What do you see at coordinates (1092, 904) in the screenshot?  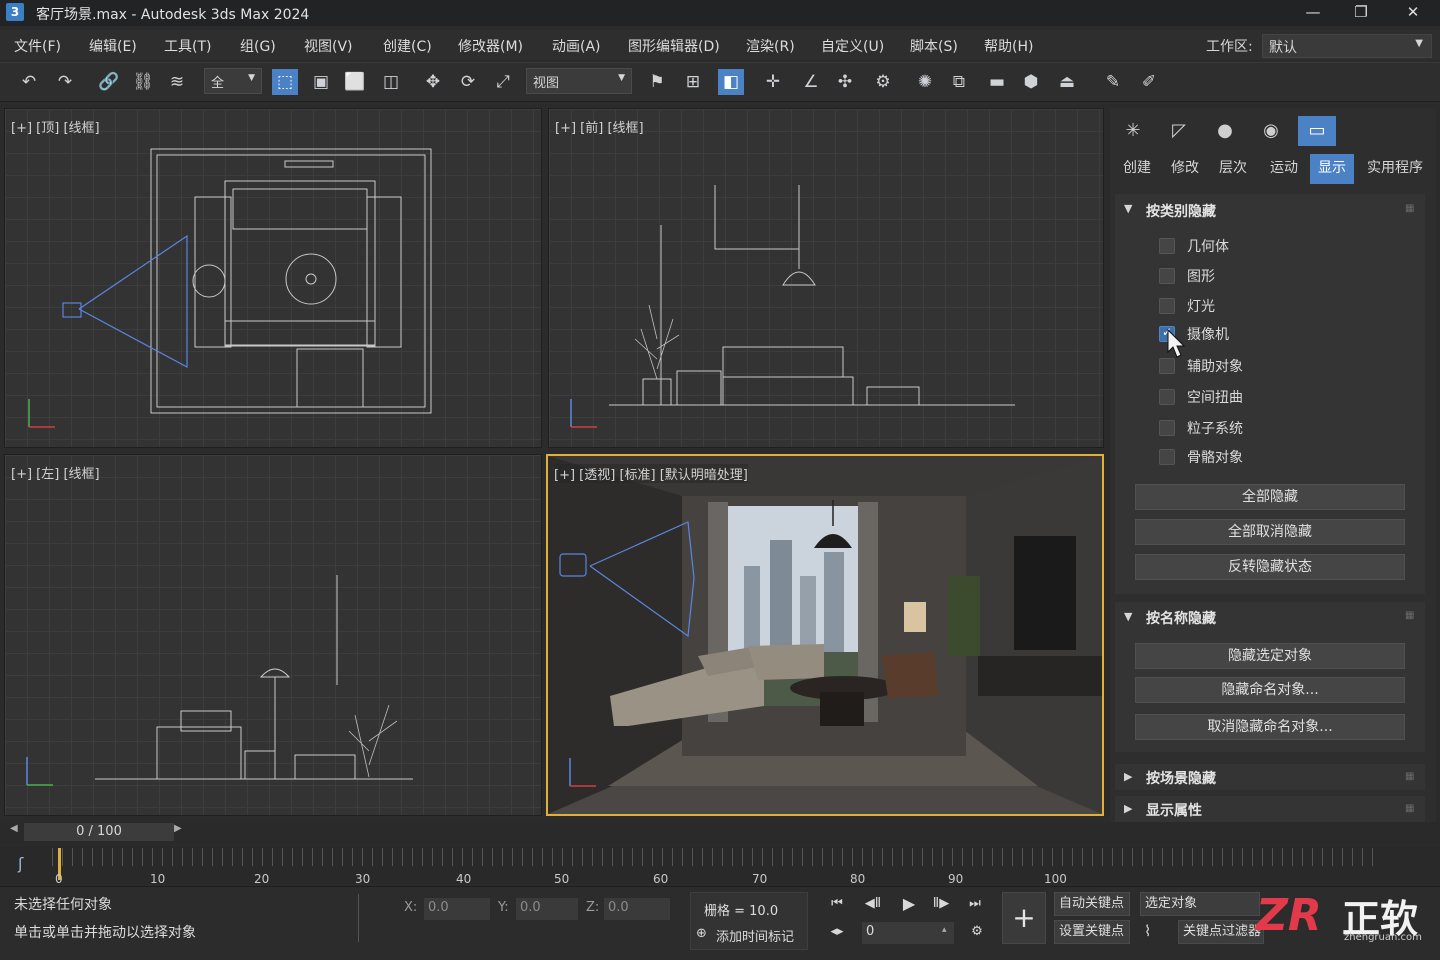 I see `auto-key-button: 自动关键点` at bounding box center [1092, 904].